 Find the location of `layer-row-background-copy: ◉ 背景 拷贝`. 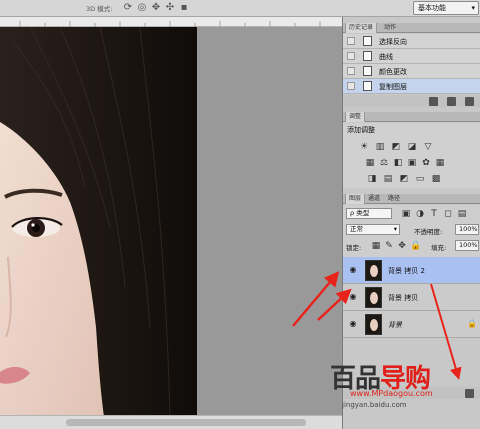

layer-row-background-copy: ◉ 背景 拷贝 is located at coordinates (411, 297).